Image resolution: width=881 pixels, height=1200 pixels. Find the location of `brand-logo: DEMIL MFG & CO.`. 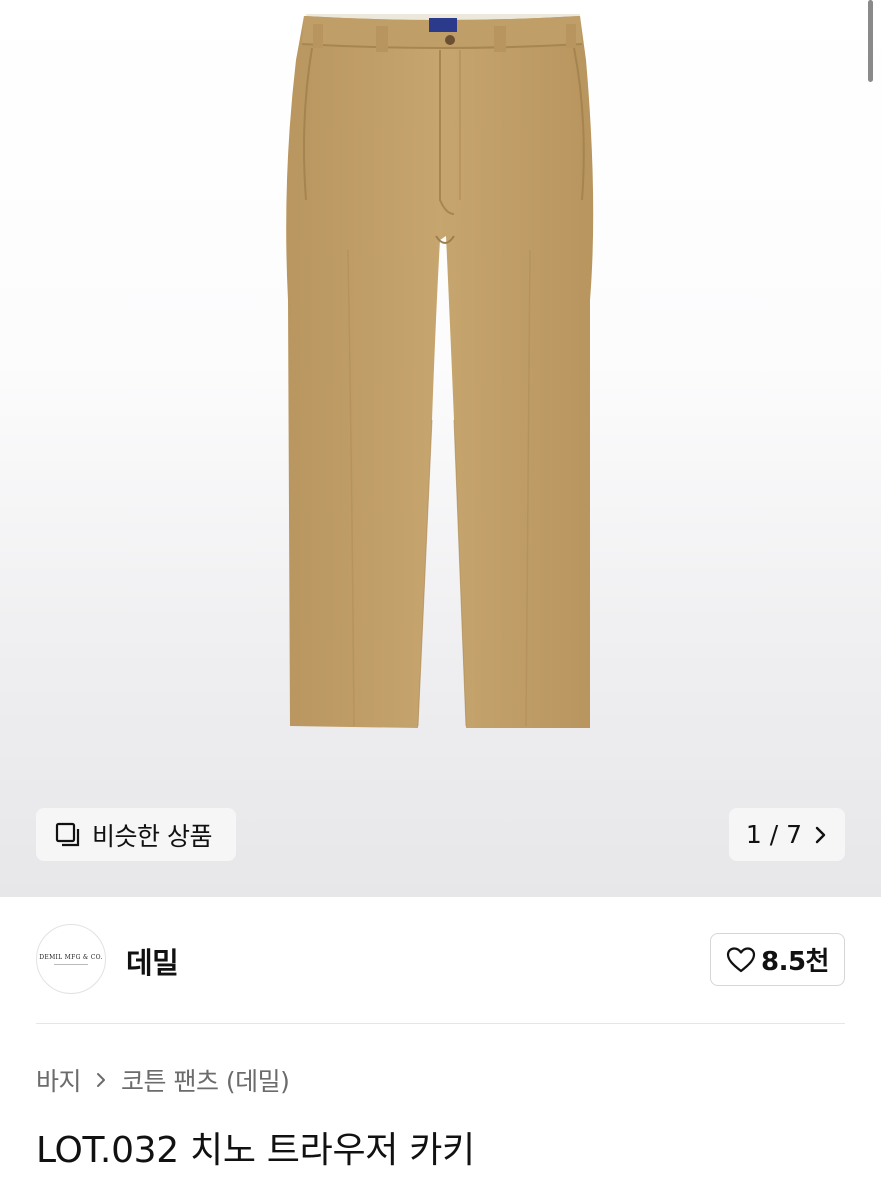

brand-logo: DEMIL MFG & CO. is located at coordinates (71, 959).